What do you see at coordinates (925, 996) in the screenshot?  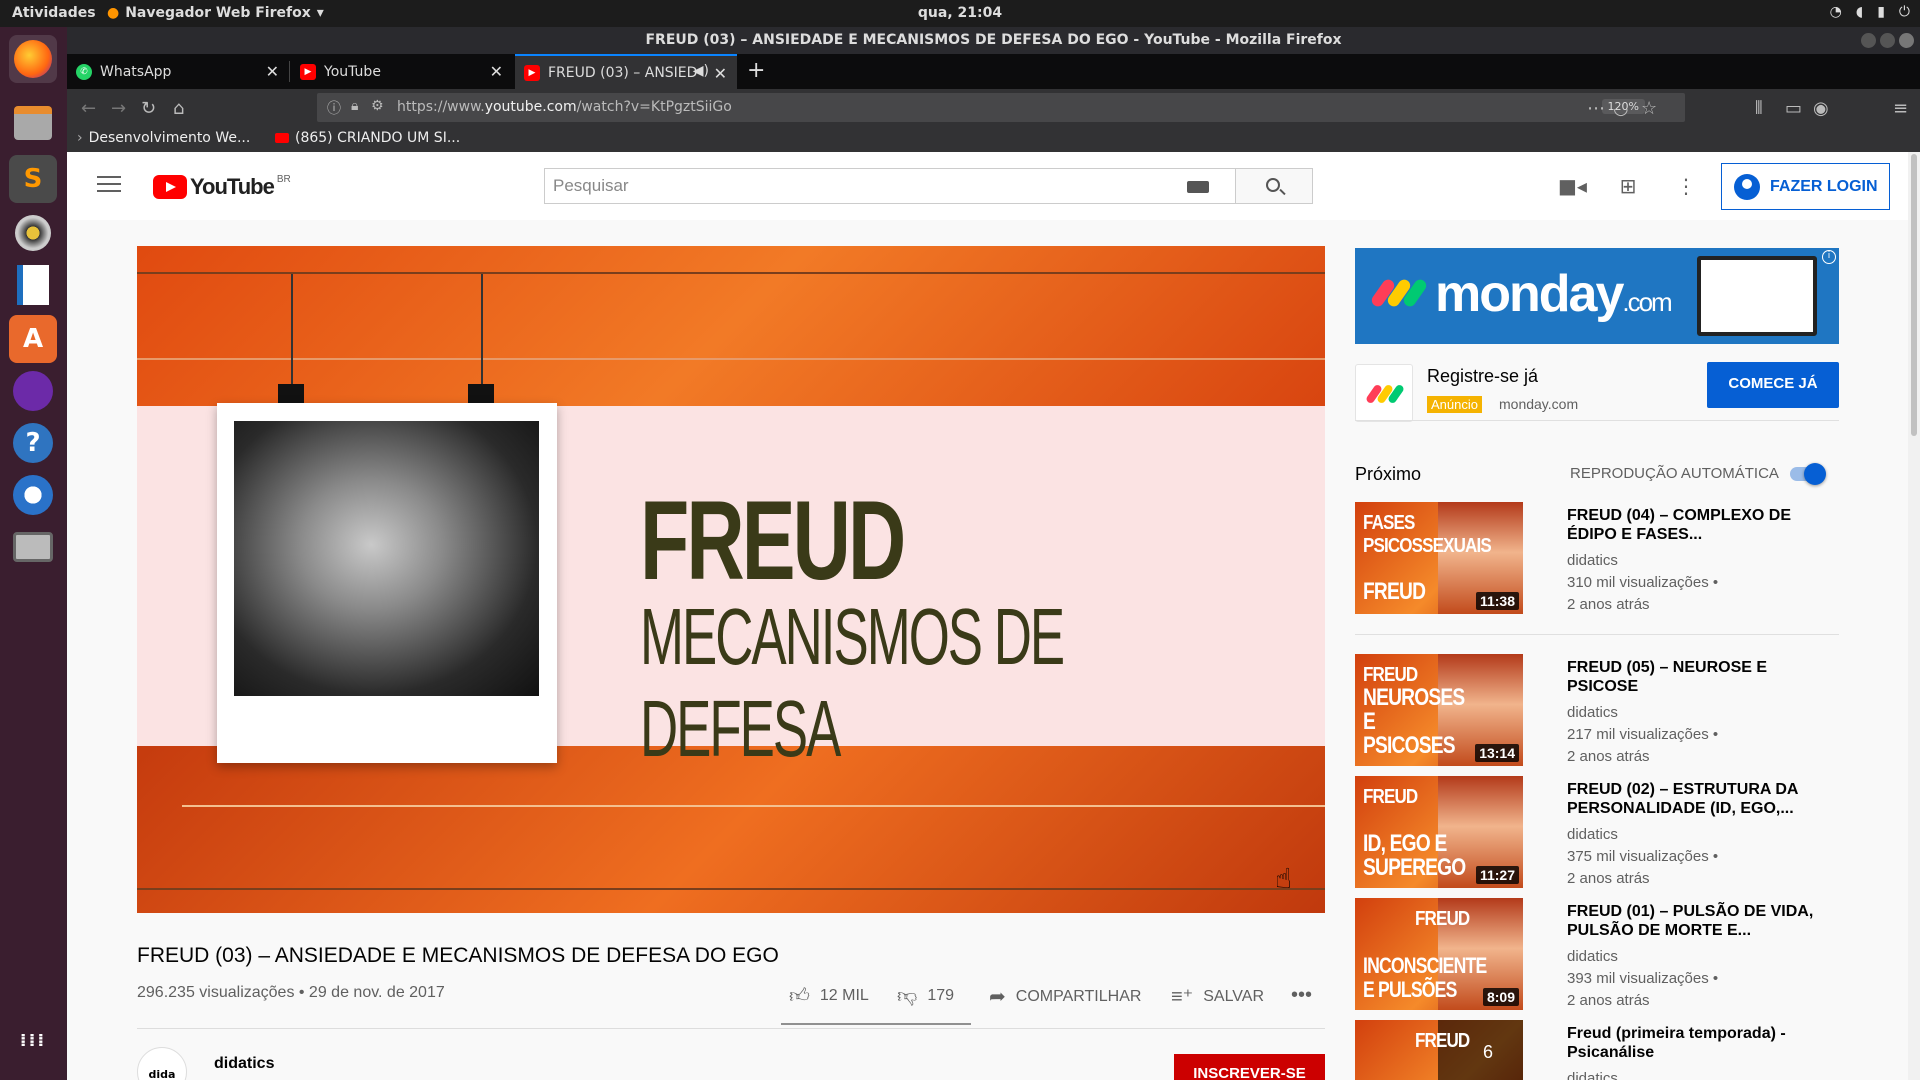 I see `dislike-button: 👎︎ 179` at bounding box center [925, 996].